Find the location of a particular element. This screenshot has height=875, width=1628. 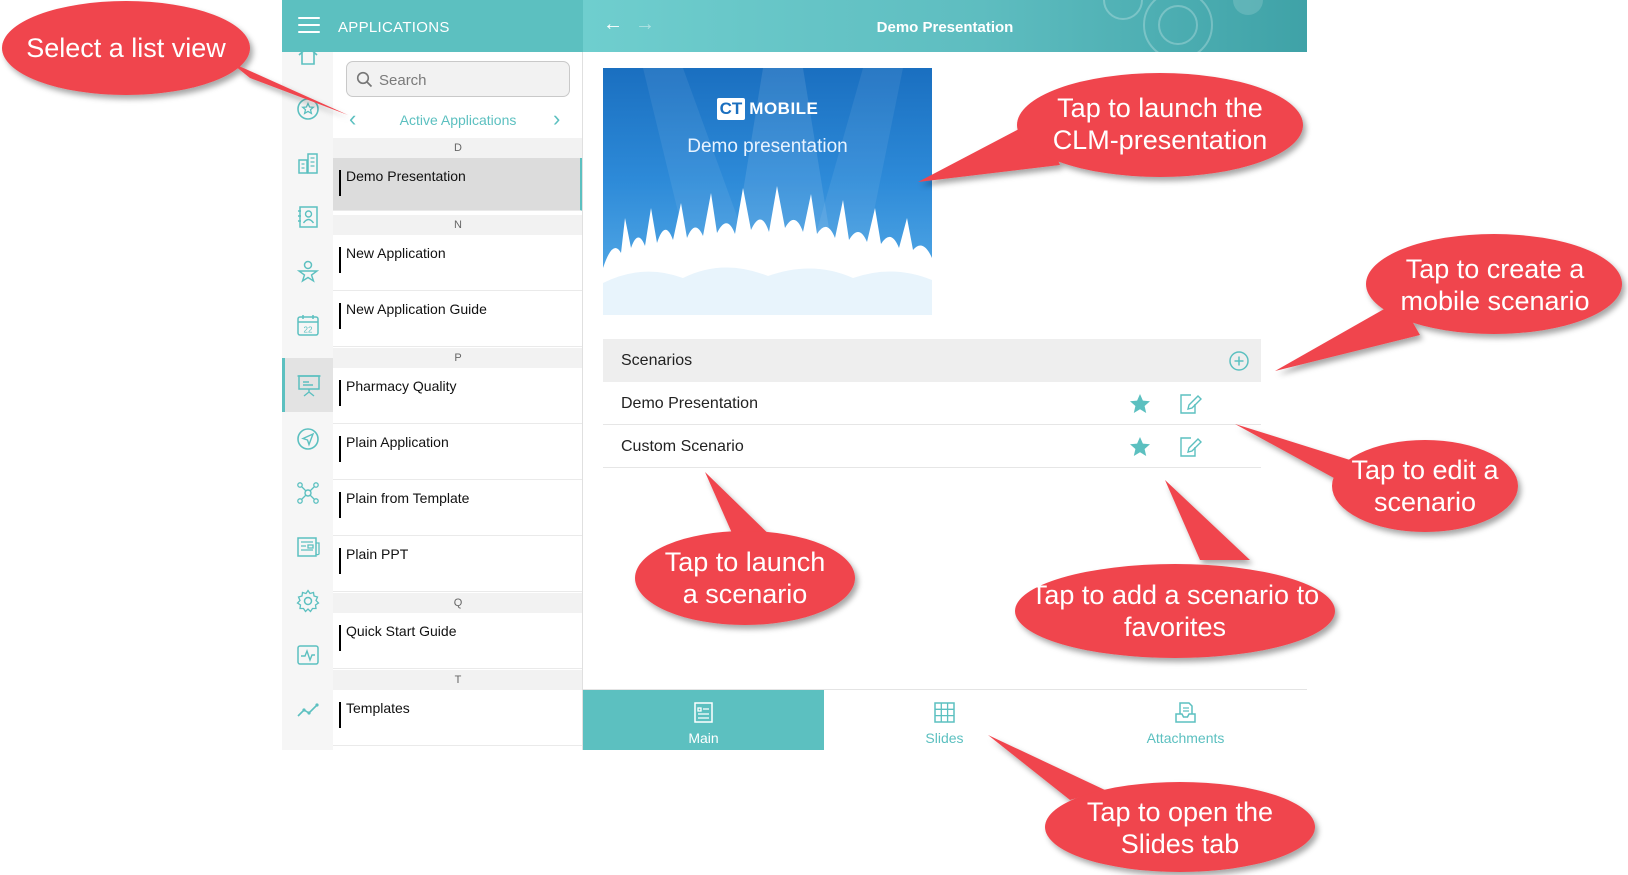

network-icon is located at coordinates (307, 493).